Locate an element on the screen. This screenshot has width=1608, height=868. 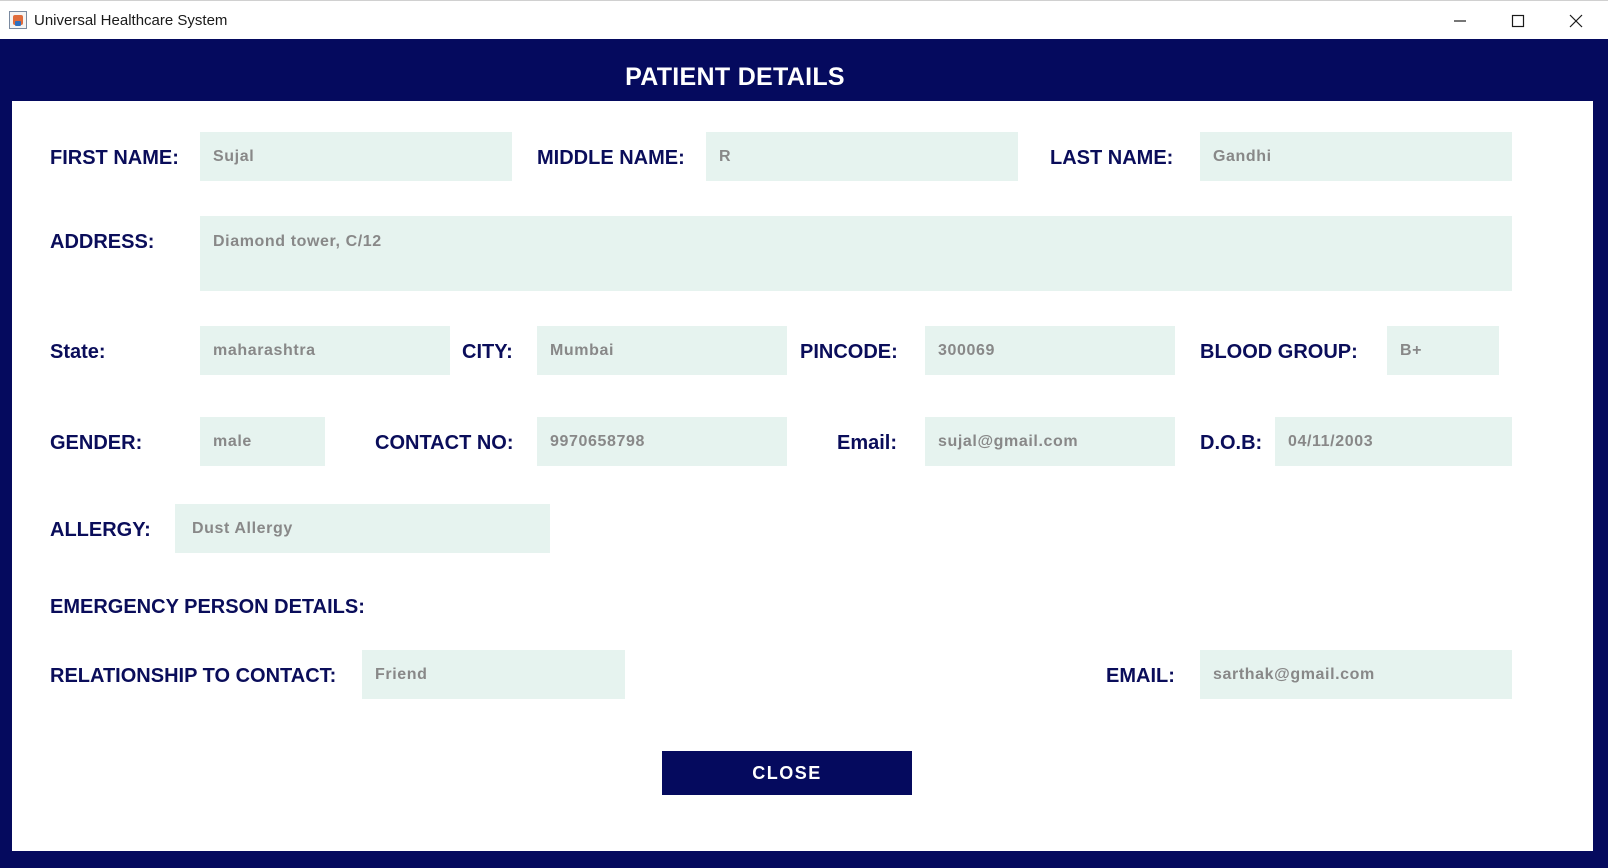
blood-group-field: B+ is located at coordinates (1443, 350).